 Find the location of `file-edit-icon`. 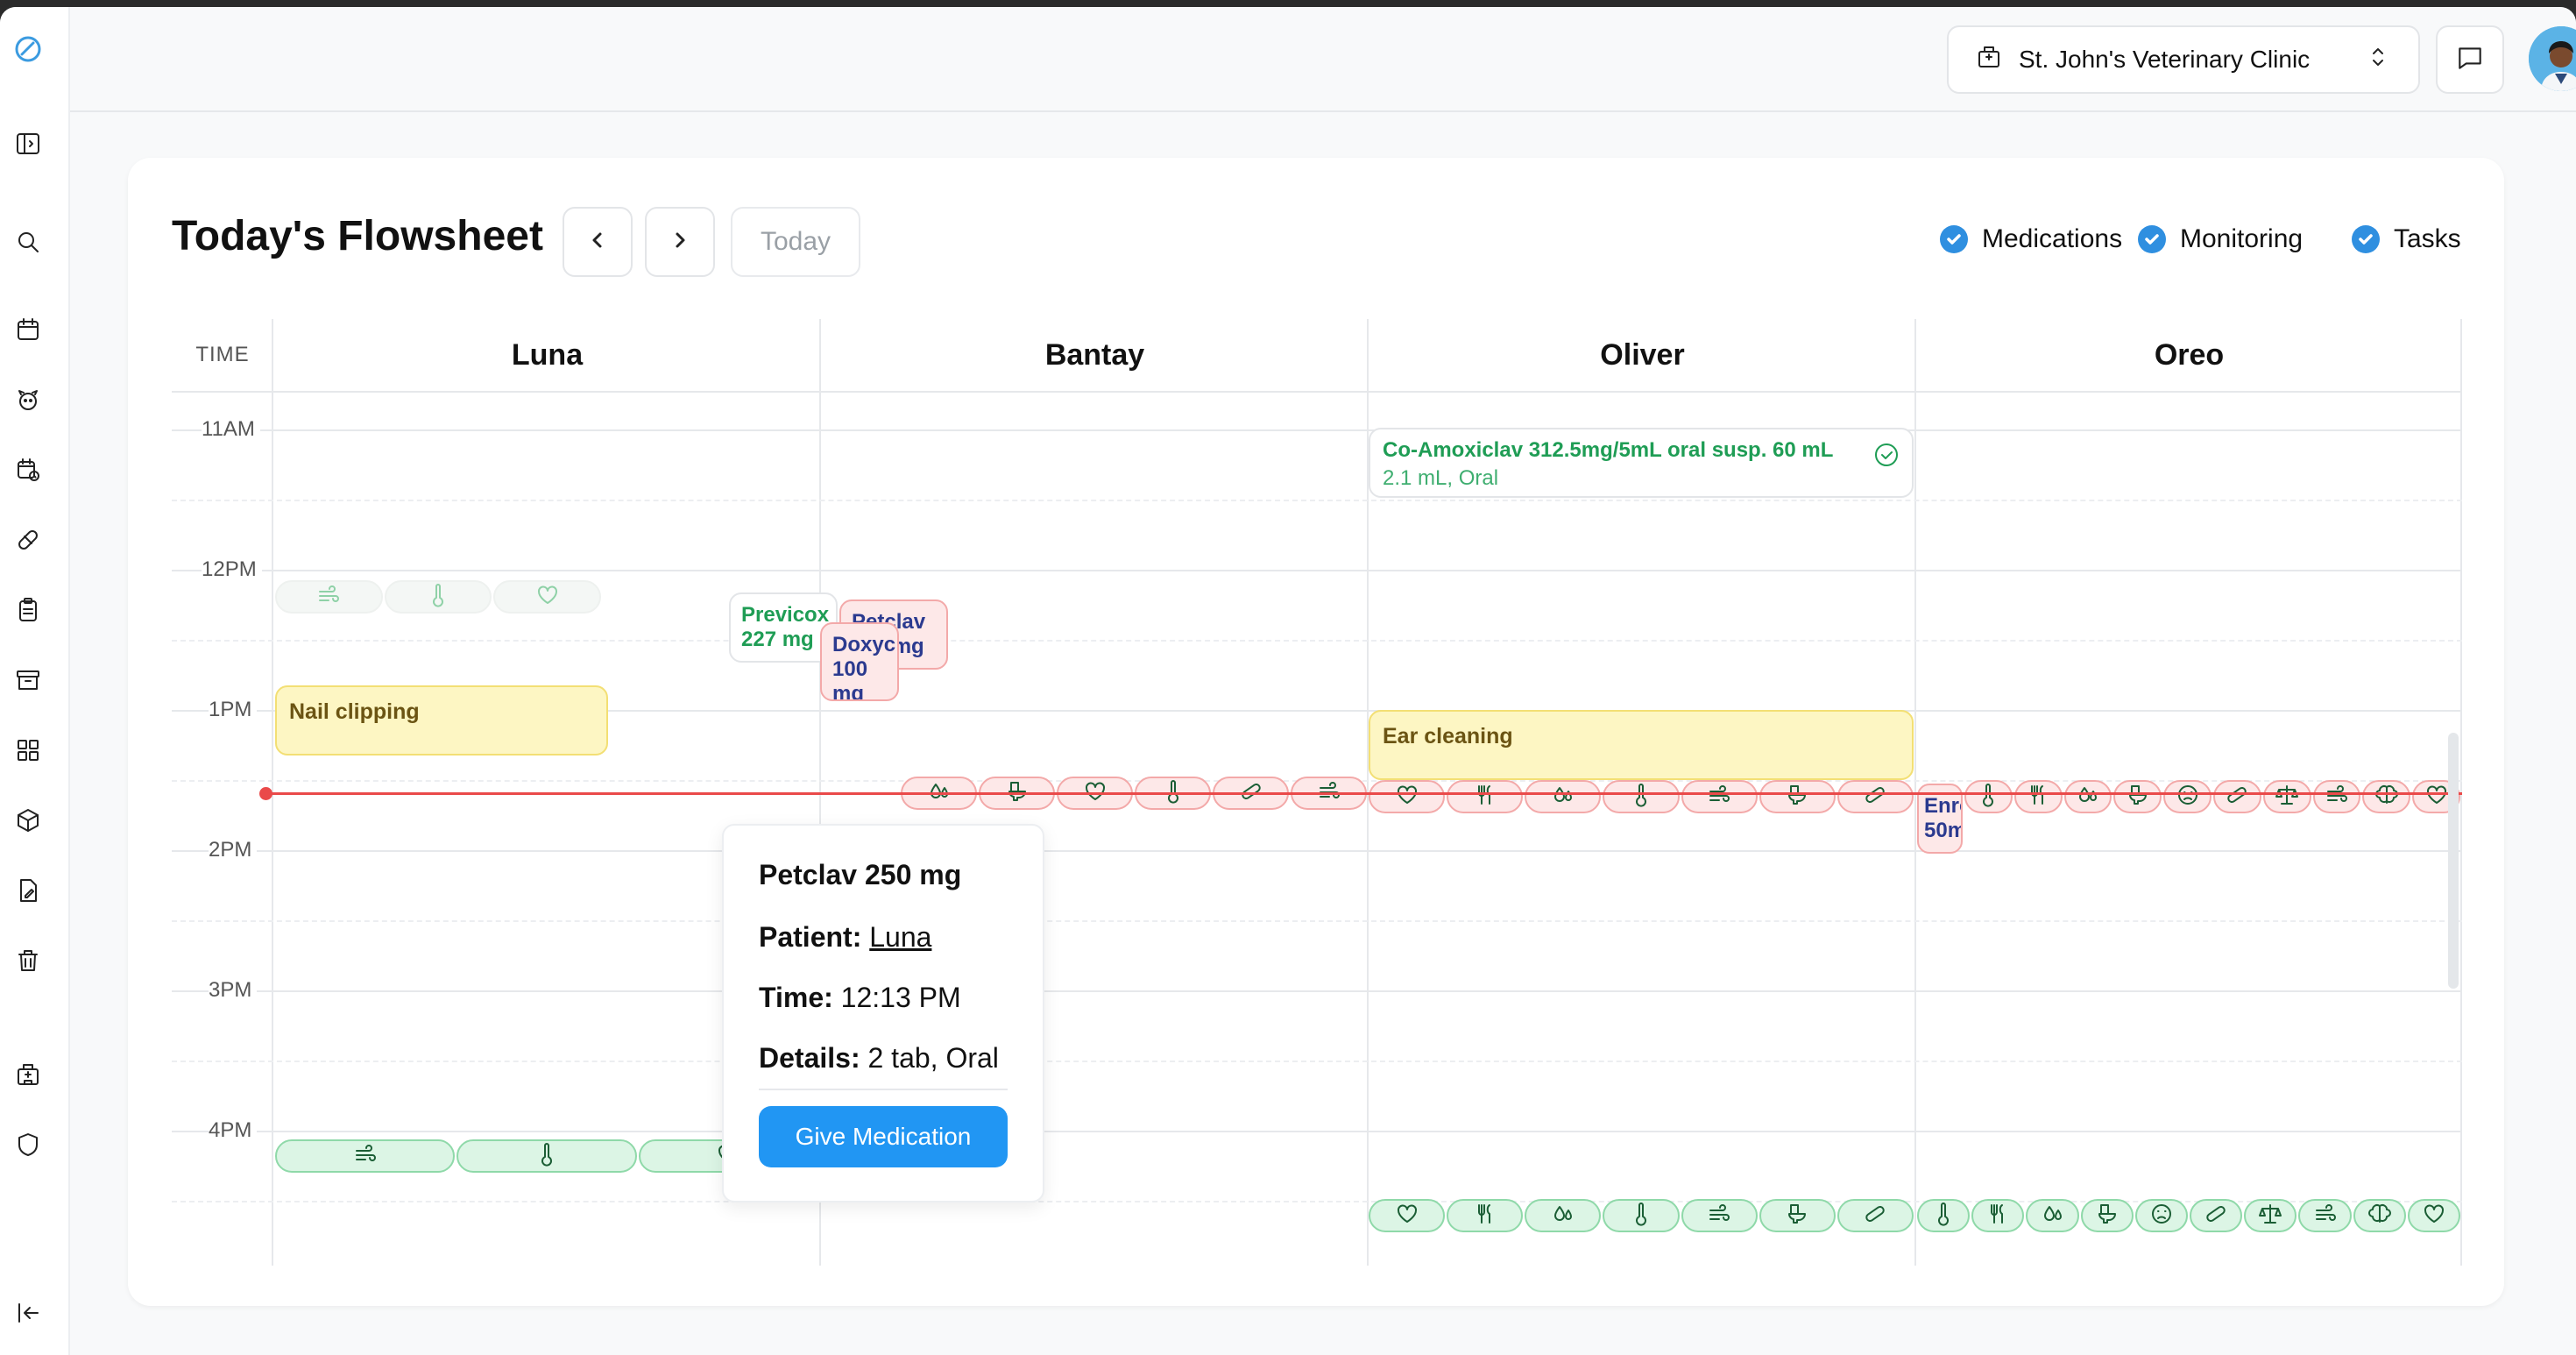

file-edit-icon is located at coordinates (28, 890).